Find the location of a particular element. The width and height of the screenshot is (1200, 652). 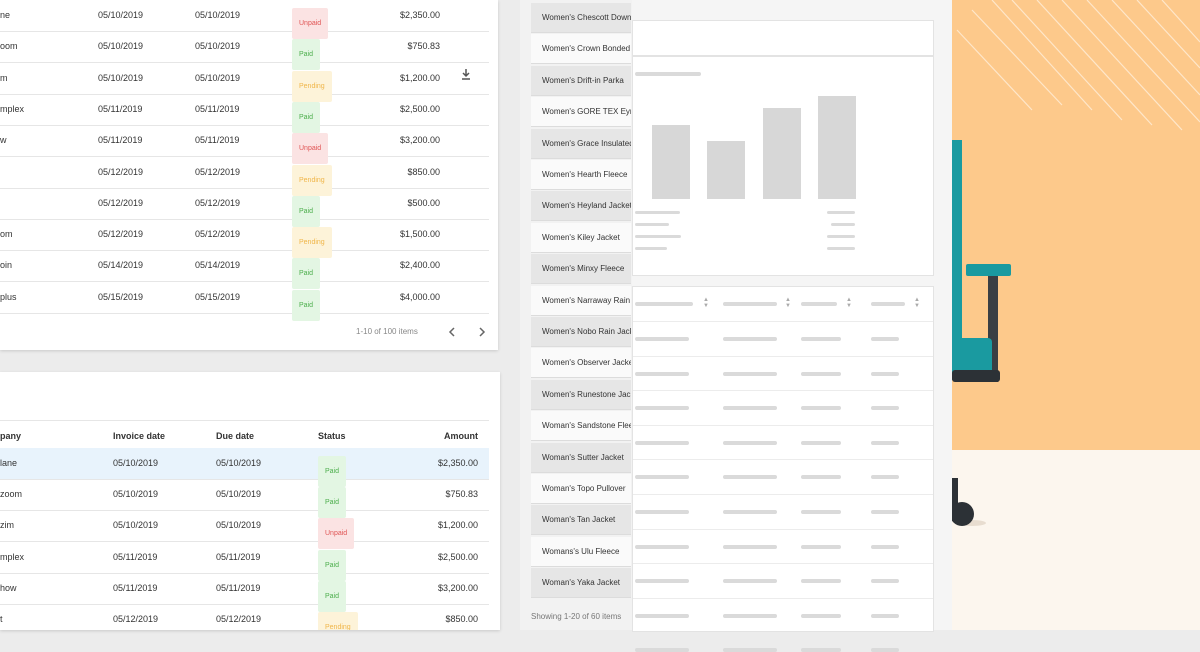

chevron-left-icon is located at coordinates (452, 334).